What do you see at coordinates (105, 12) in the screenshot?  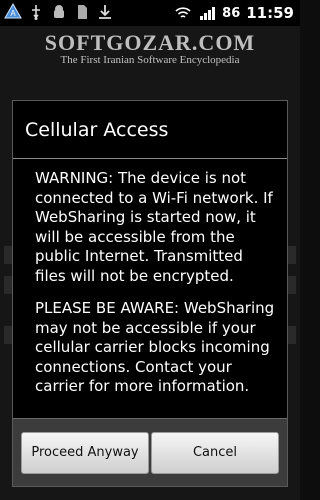 I see `download-icon` at bounding box center [105, 12].